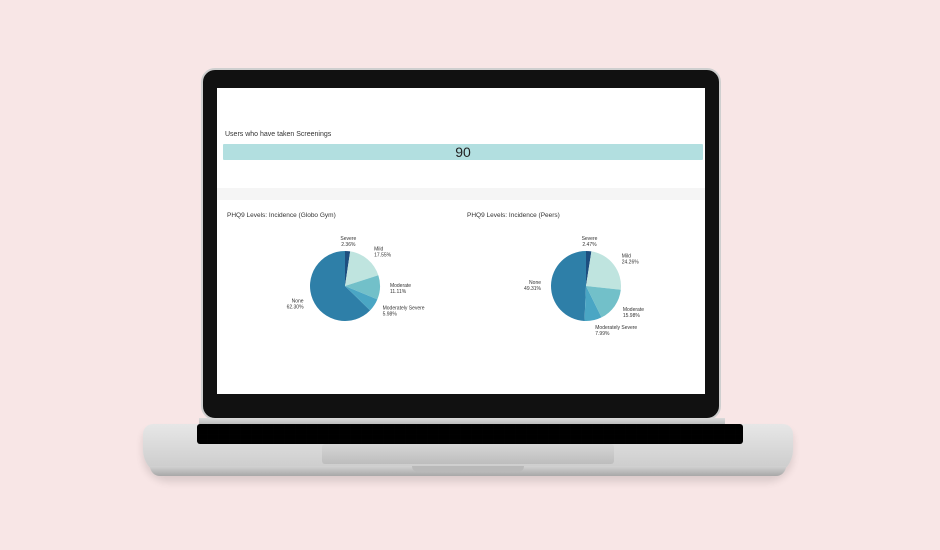 Image resolution: width=940 pixels, height=550 pixels. What do you see at coordinates (281, 215) in the screenshot?
I see `chart-title-globo-gym: PHQ9 Levels: Incidence (Globo Gym)` at bounding box center [281, 215].